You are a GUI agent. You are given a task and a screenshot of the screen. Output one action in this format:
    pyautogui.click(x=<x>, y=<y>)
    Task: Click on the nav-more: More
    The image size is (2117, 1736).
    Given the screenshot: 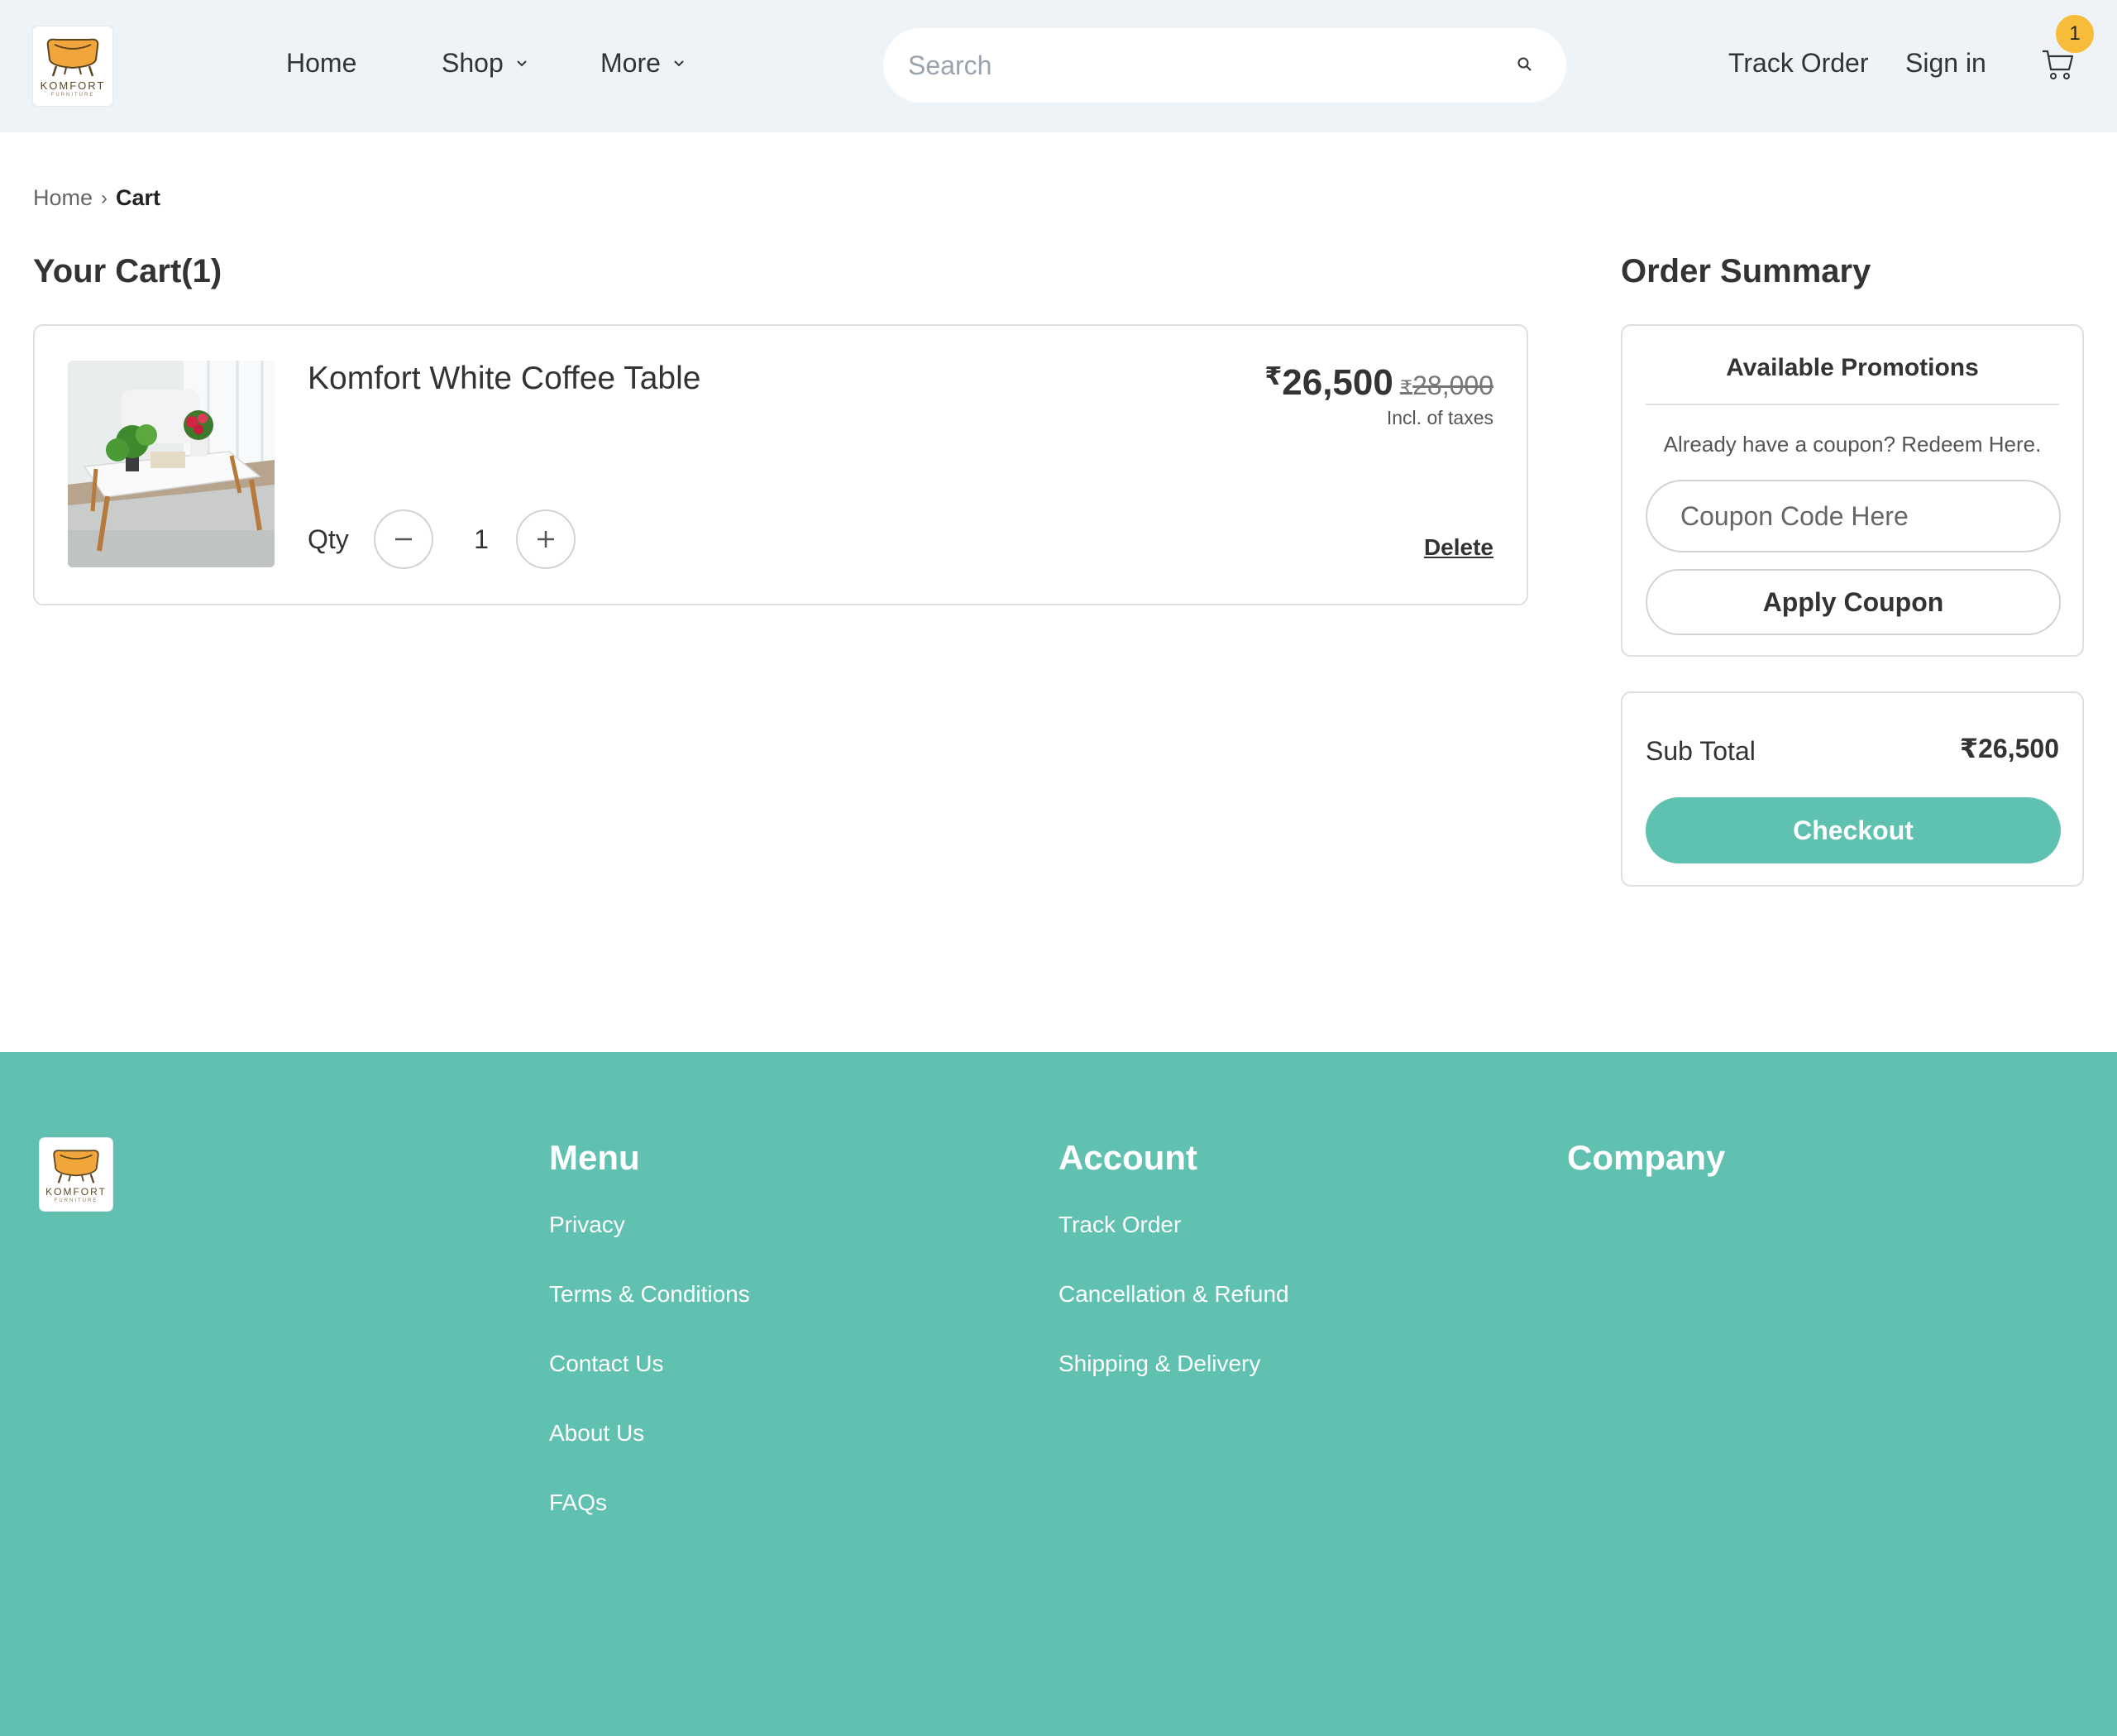 What is the action you would take?
    pyautogui.click(x=643, y=63)
    